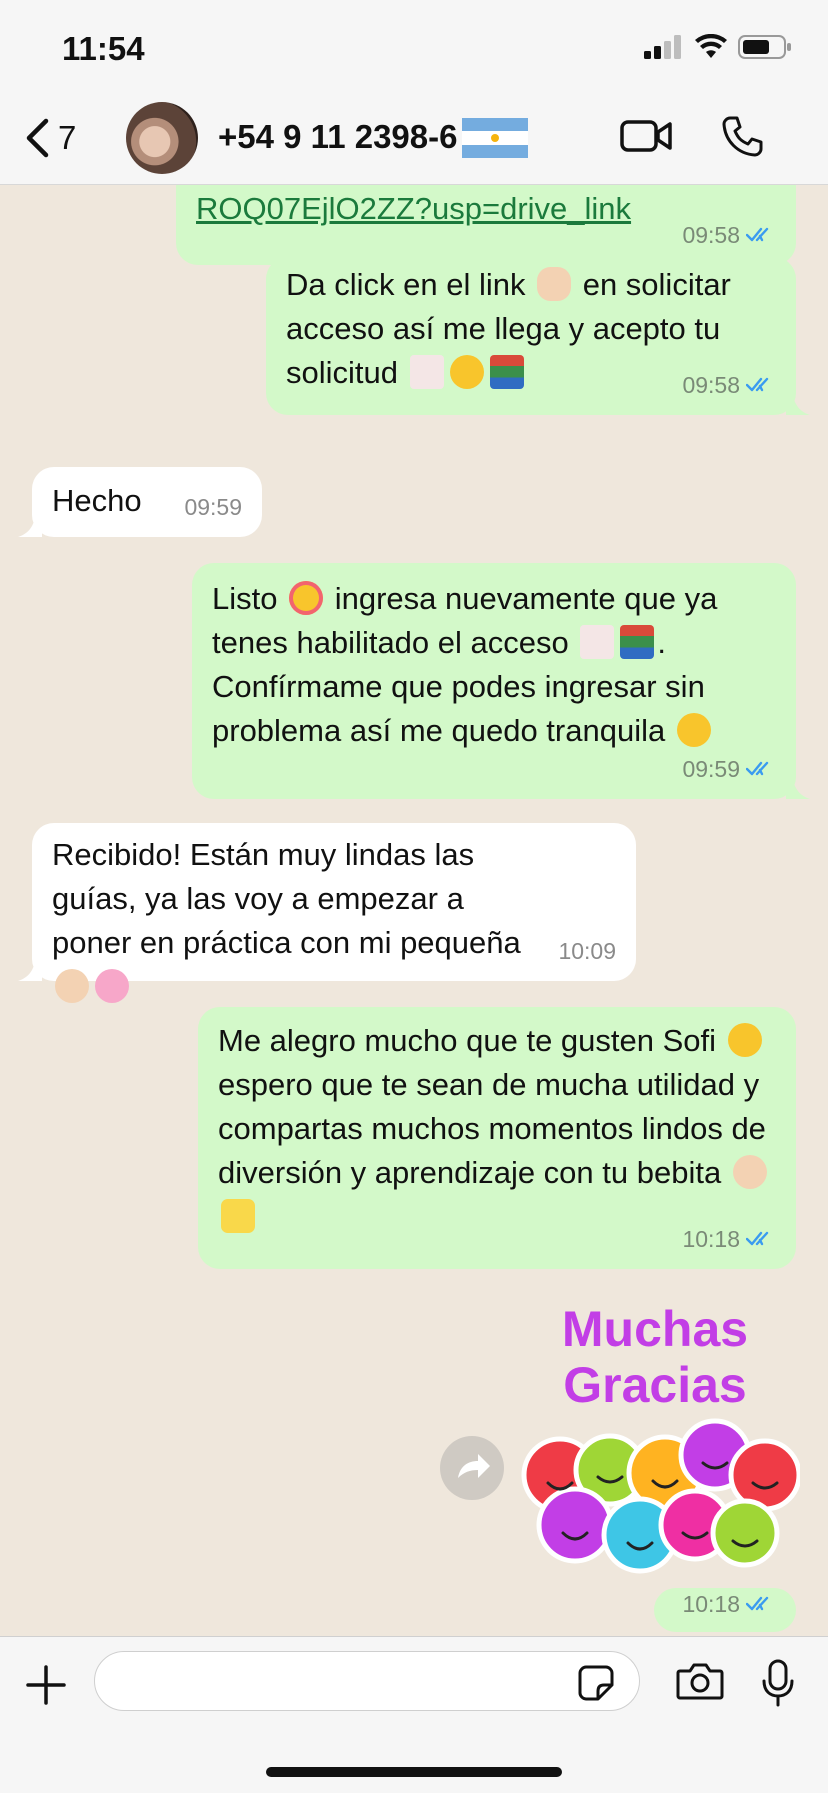 The image size is (828, 1793). I want to click on back-button: 7, so click(50, 138).